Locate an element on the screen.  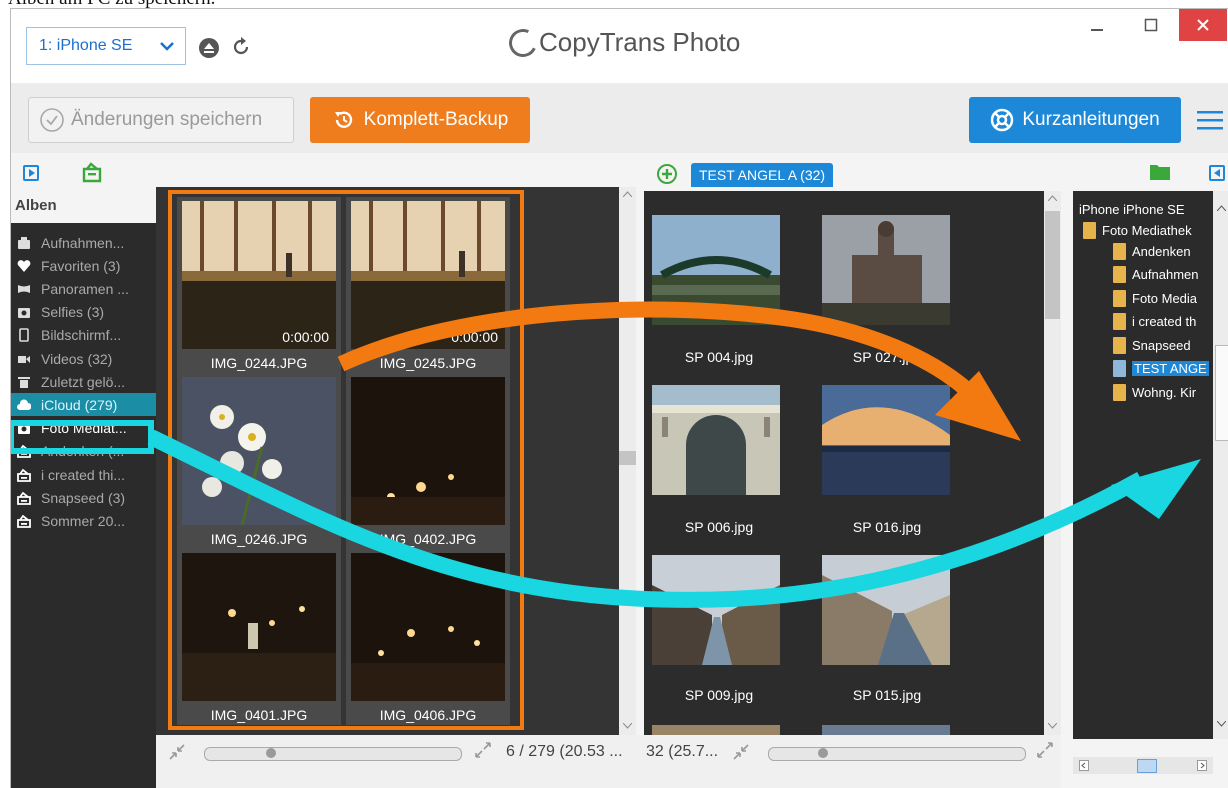
left-grid-scrollbar is located at coordinates (627, 461).